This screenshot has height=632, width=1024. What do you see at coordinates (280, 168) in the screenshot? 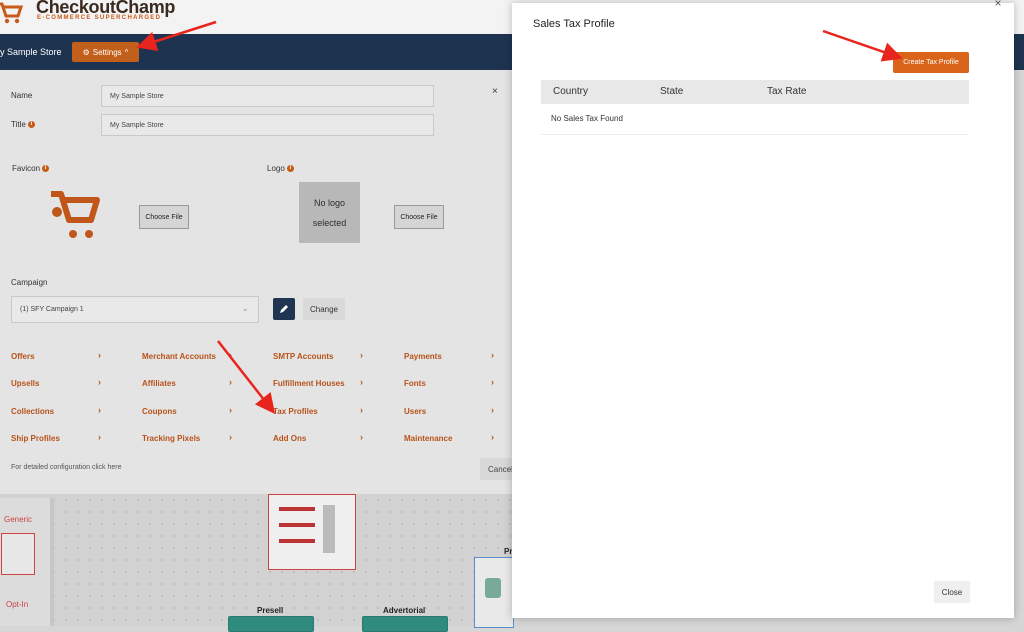
I see `logo-label: Logo i` at bounding box center [280, 168].